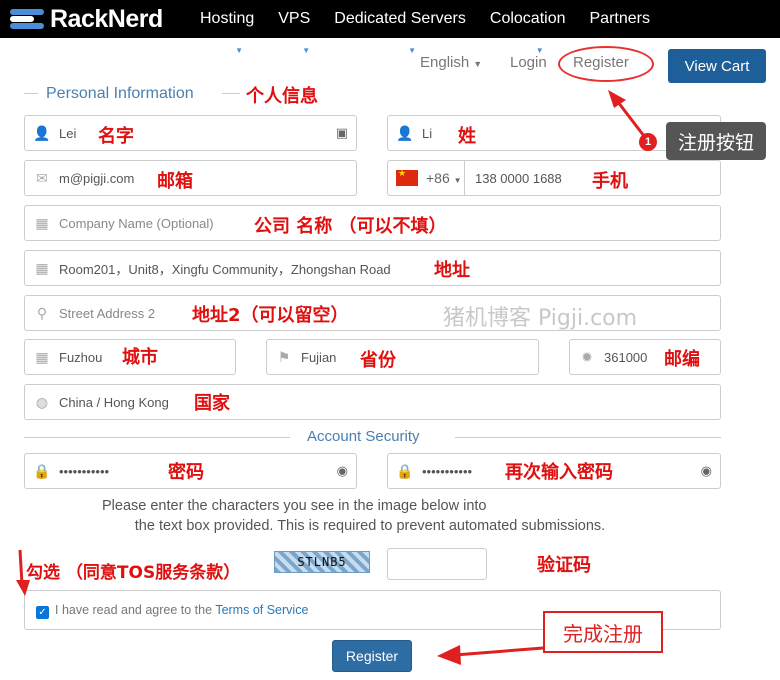 The width and height of the screenshot is (780, 680). I want to click on annotation-address1: 地址, so click(452, 270).